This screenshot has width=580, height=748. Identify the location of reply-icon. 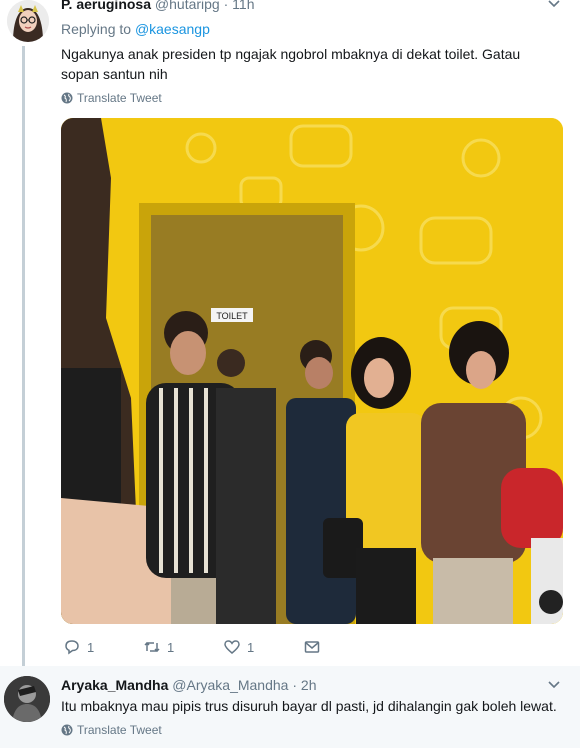
(72, 647).